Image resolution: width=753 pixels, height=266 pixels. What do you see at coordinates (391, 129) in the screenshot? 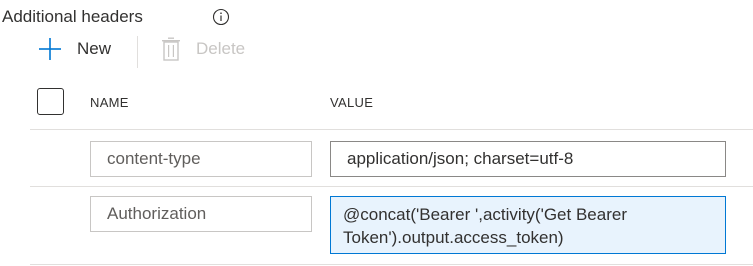
I see `header-divider` at bounding box center [391, 129].